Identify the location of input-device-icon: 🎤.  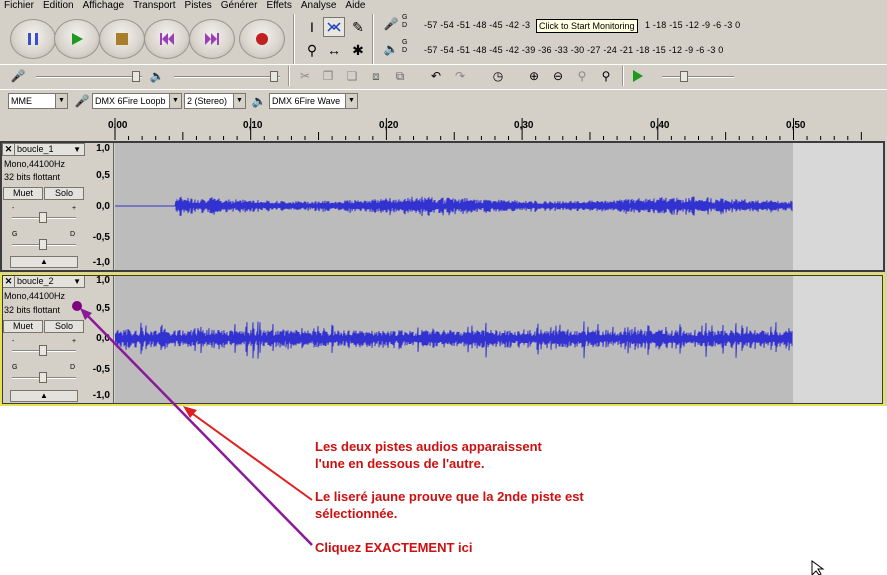
(82, 101).